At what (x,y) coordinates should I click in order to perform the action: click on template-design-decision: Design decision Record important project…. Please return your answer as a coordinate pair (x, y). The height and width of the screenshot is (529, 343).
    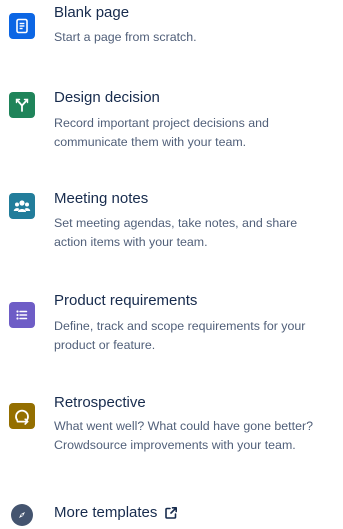
    Looking at the image, I should click on (171, 120).